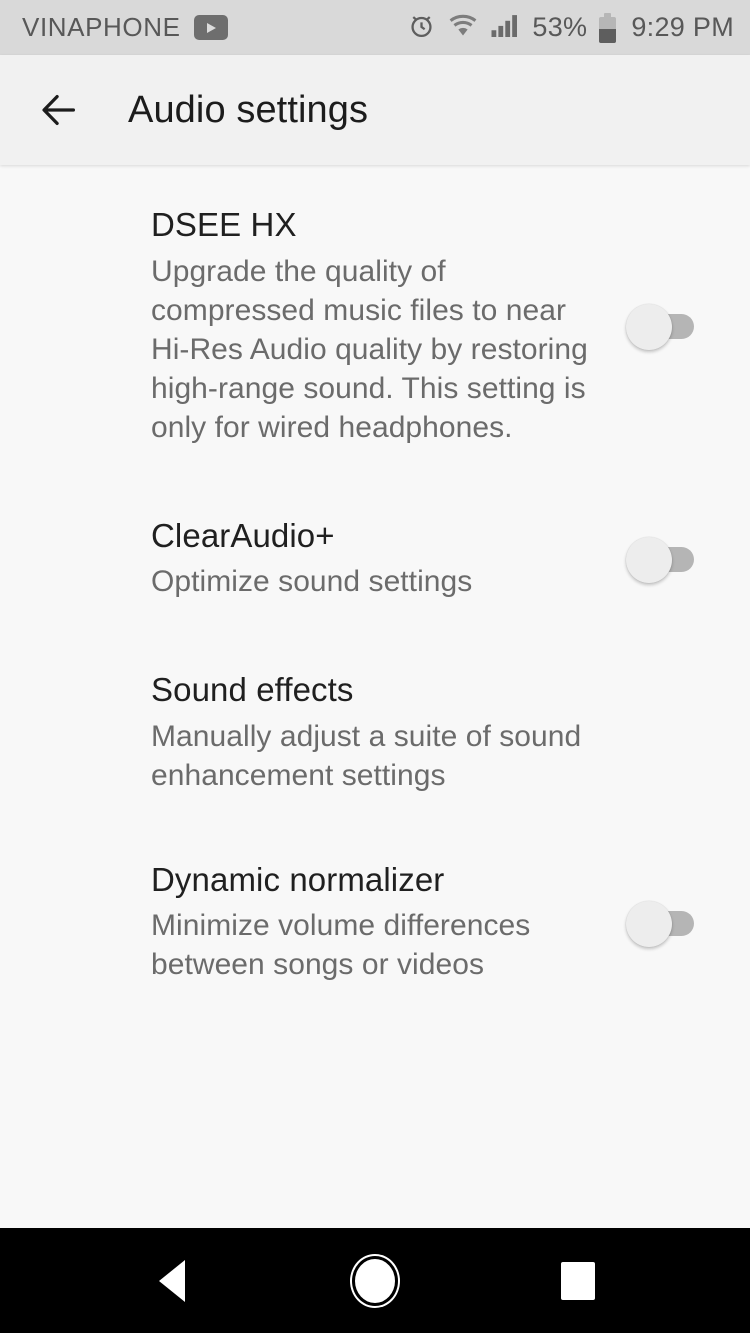  I want to click on toggle-dynamic-normalizer, so click(660, 923).